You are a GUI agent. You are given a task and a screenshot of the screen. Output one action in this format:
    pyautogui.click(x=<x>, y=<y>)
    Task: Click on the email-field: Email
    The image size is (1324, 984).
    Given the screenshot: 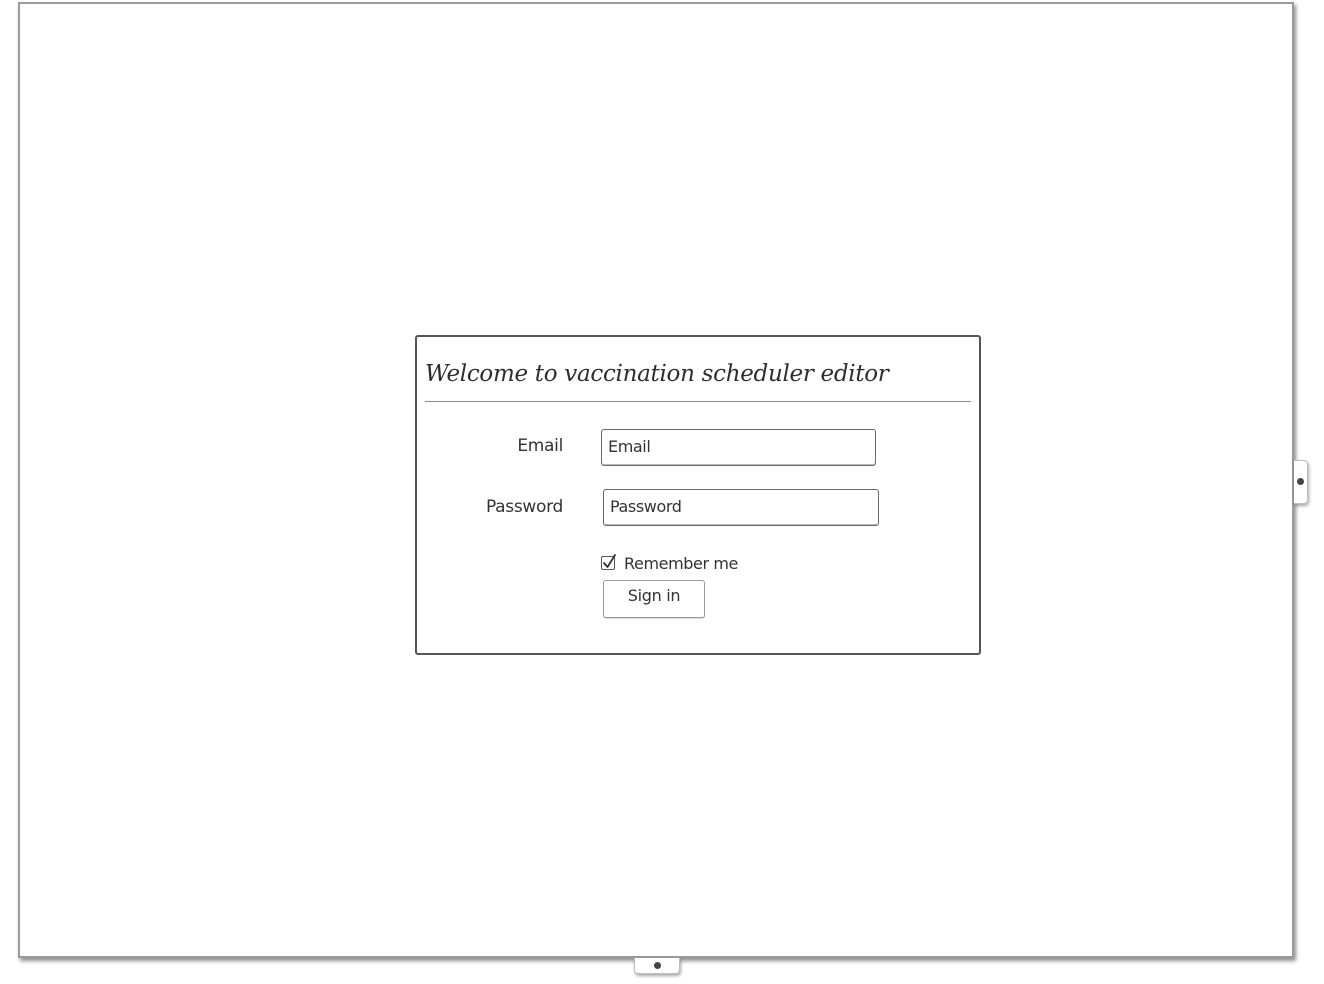 What is the action you would take?
    pyautogui.click(x=738, y=447)
    